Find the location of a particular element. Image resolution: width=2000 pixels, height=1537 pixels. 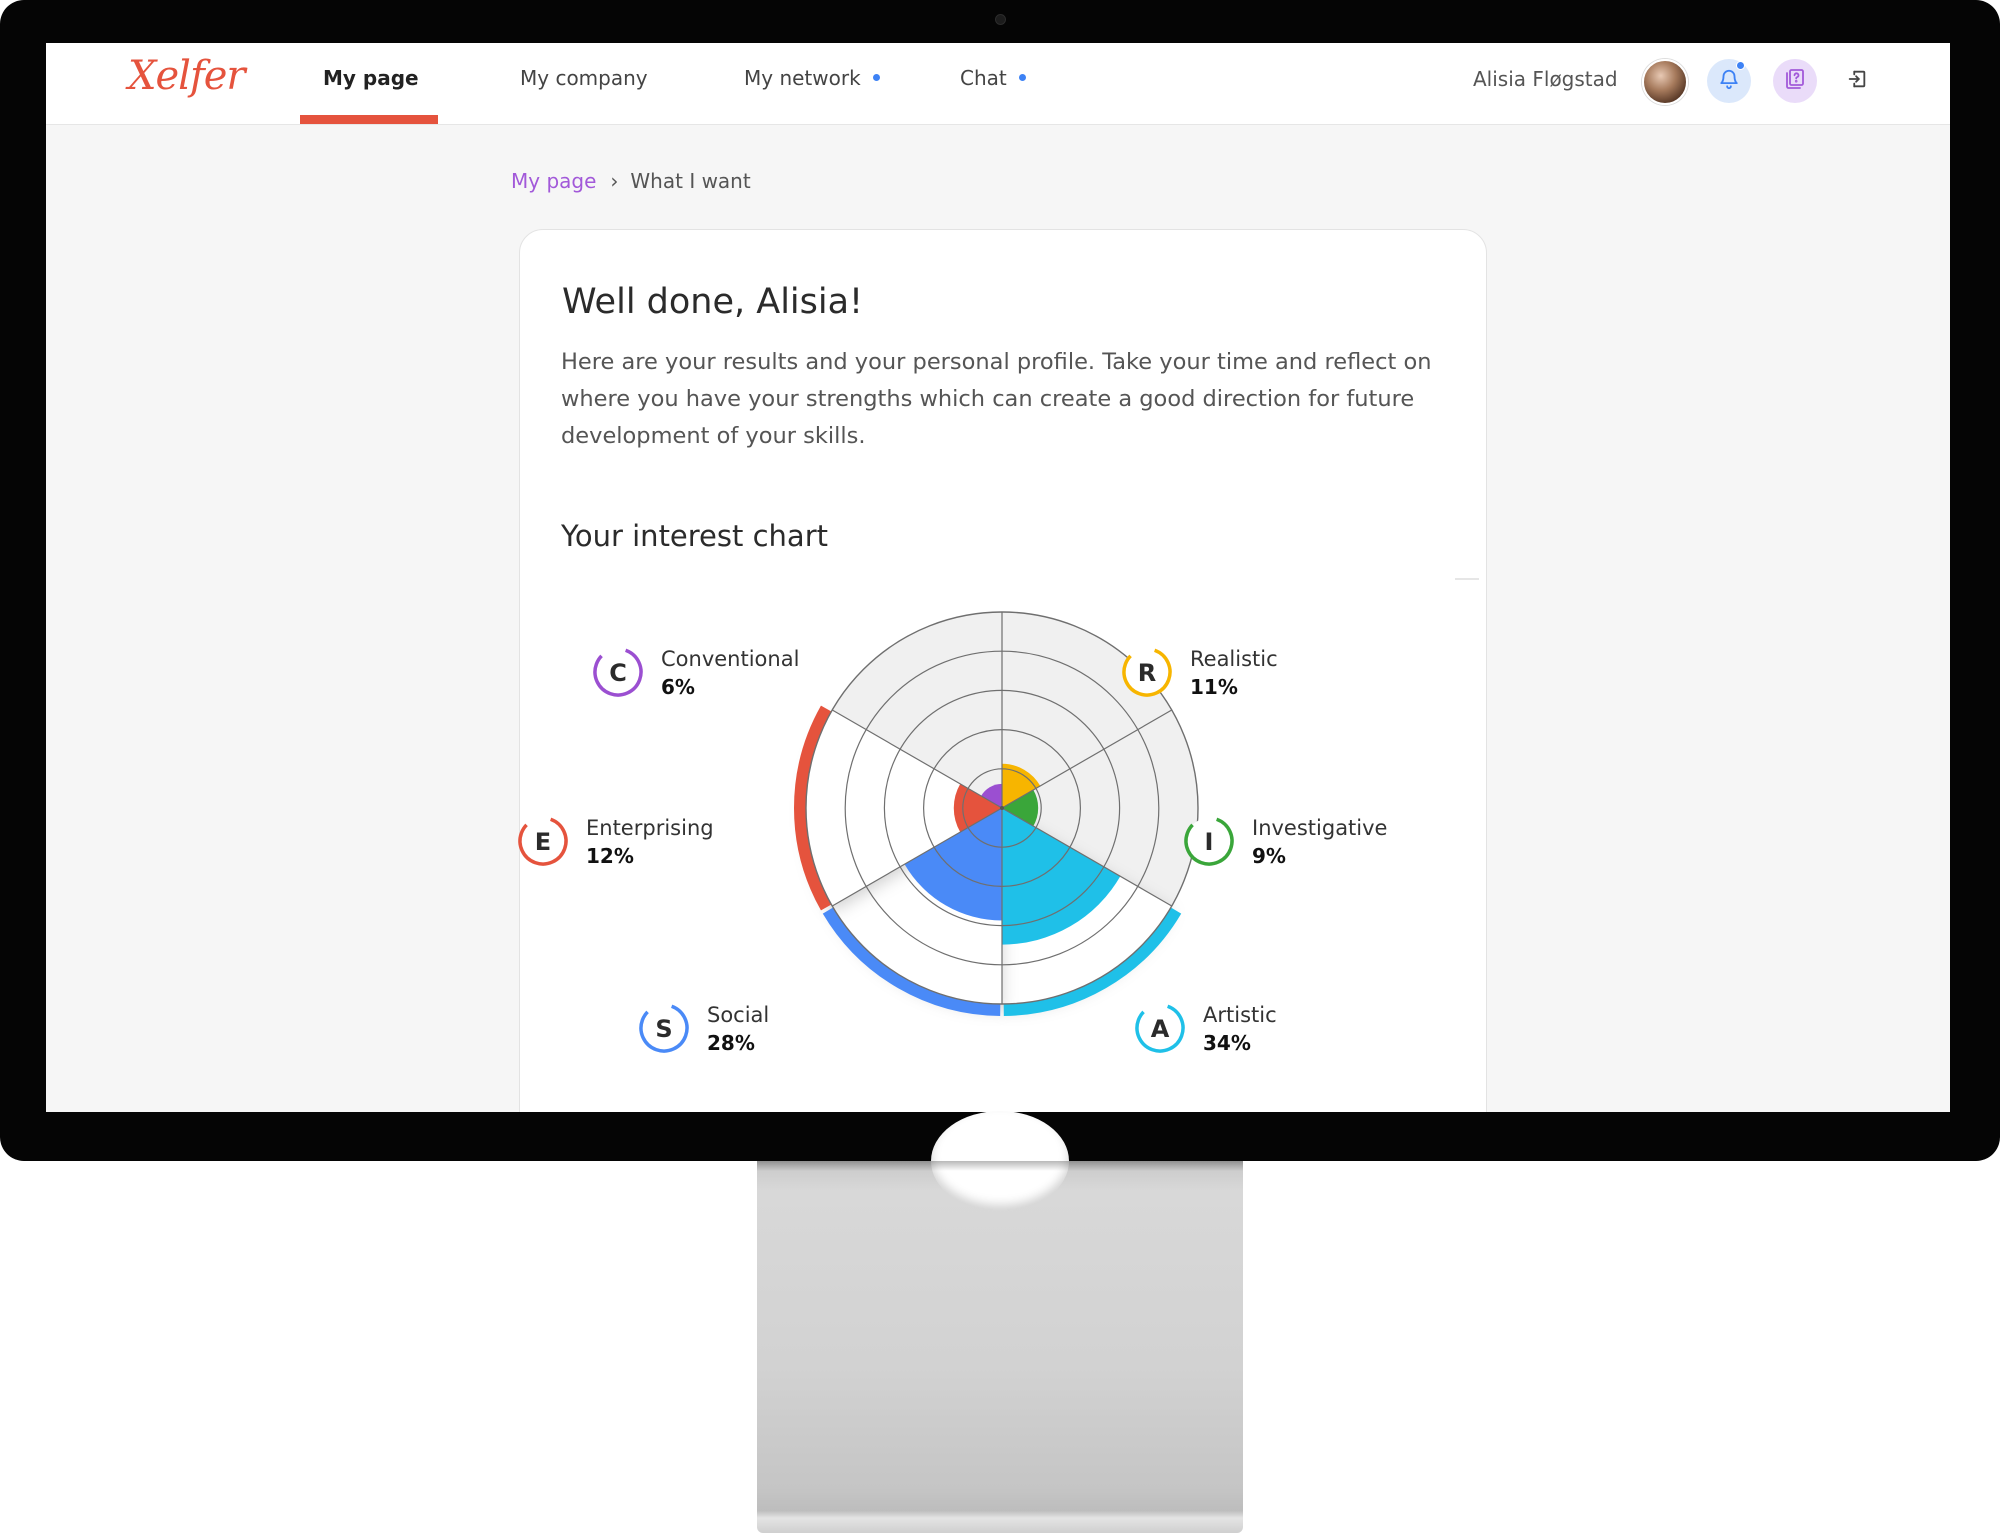

nav-my-network: My network is located at coordinates (812, 78).